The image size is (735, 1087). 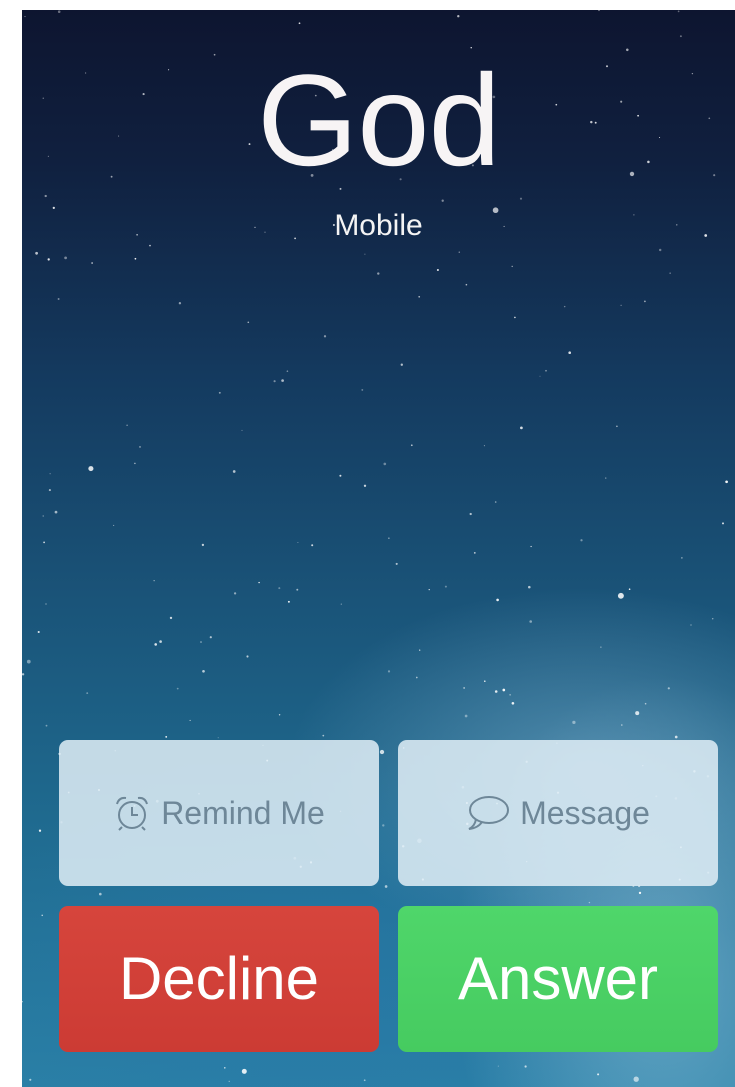 What do you see at coordinates (378, 225) in the screenshot?
I see `caller-type: Mobile` at bounding box center [378, 225].